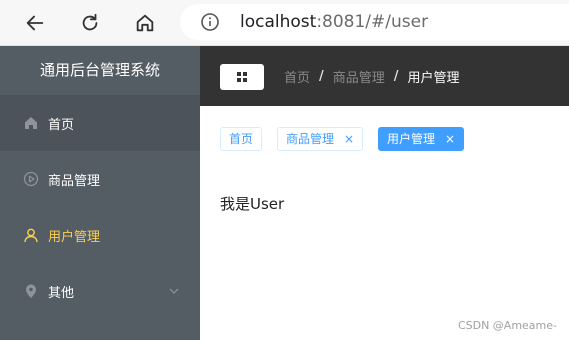 This screenshot has width=569, height=340. What do you see at coordinates (74, 181) in the screenshot?
I see `sidebar-item-label: 商品管理` at bounding box center [74, 181].